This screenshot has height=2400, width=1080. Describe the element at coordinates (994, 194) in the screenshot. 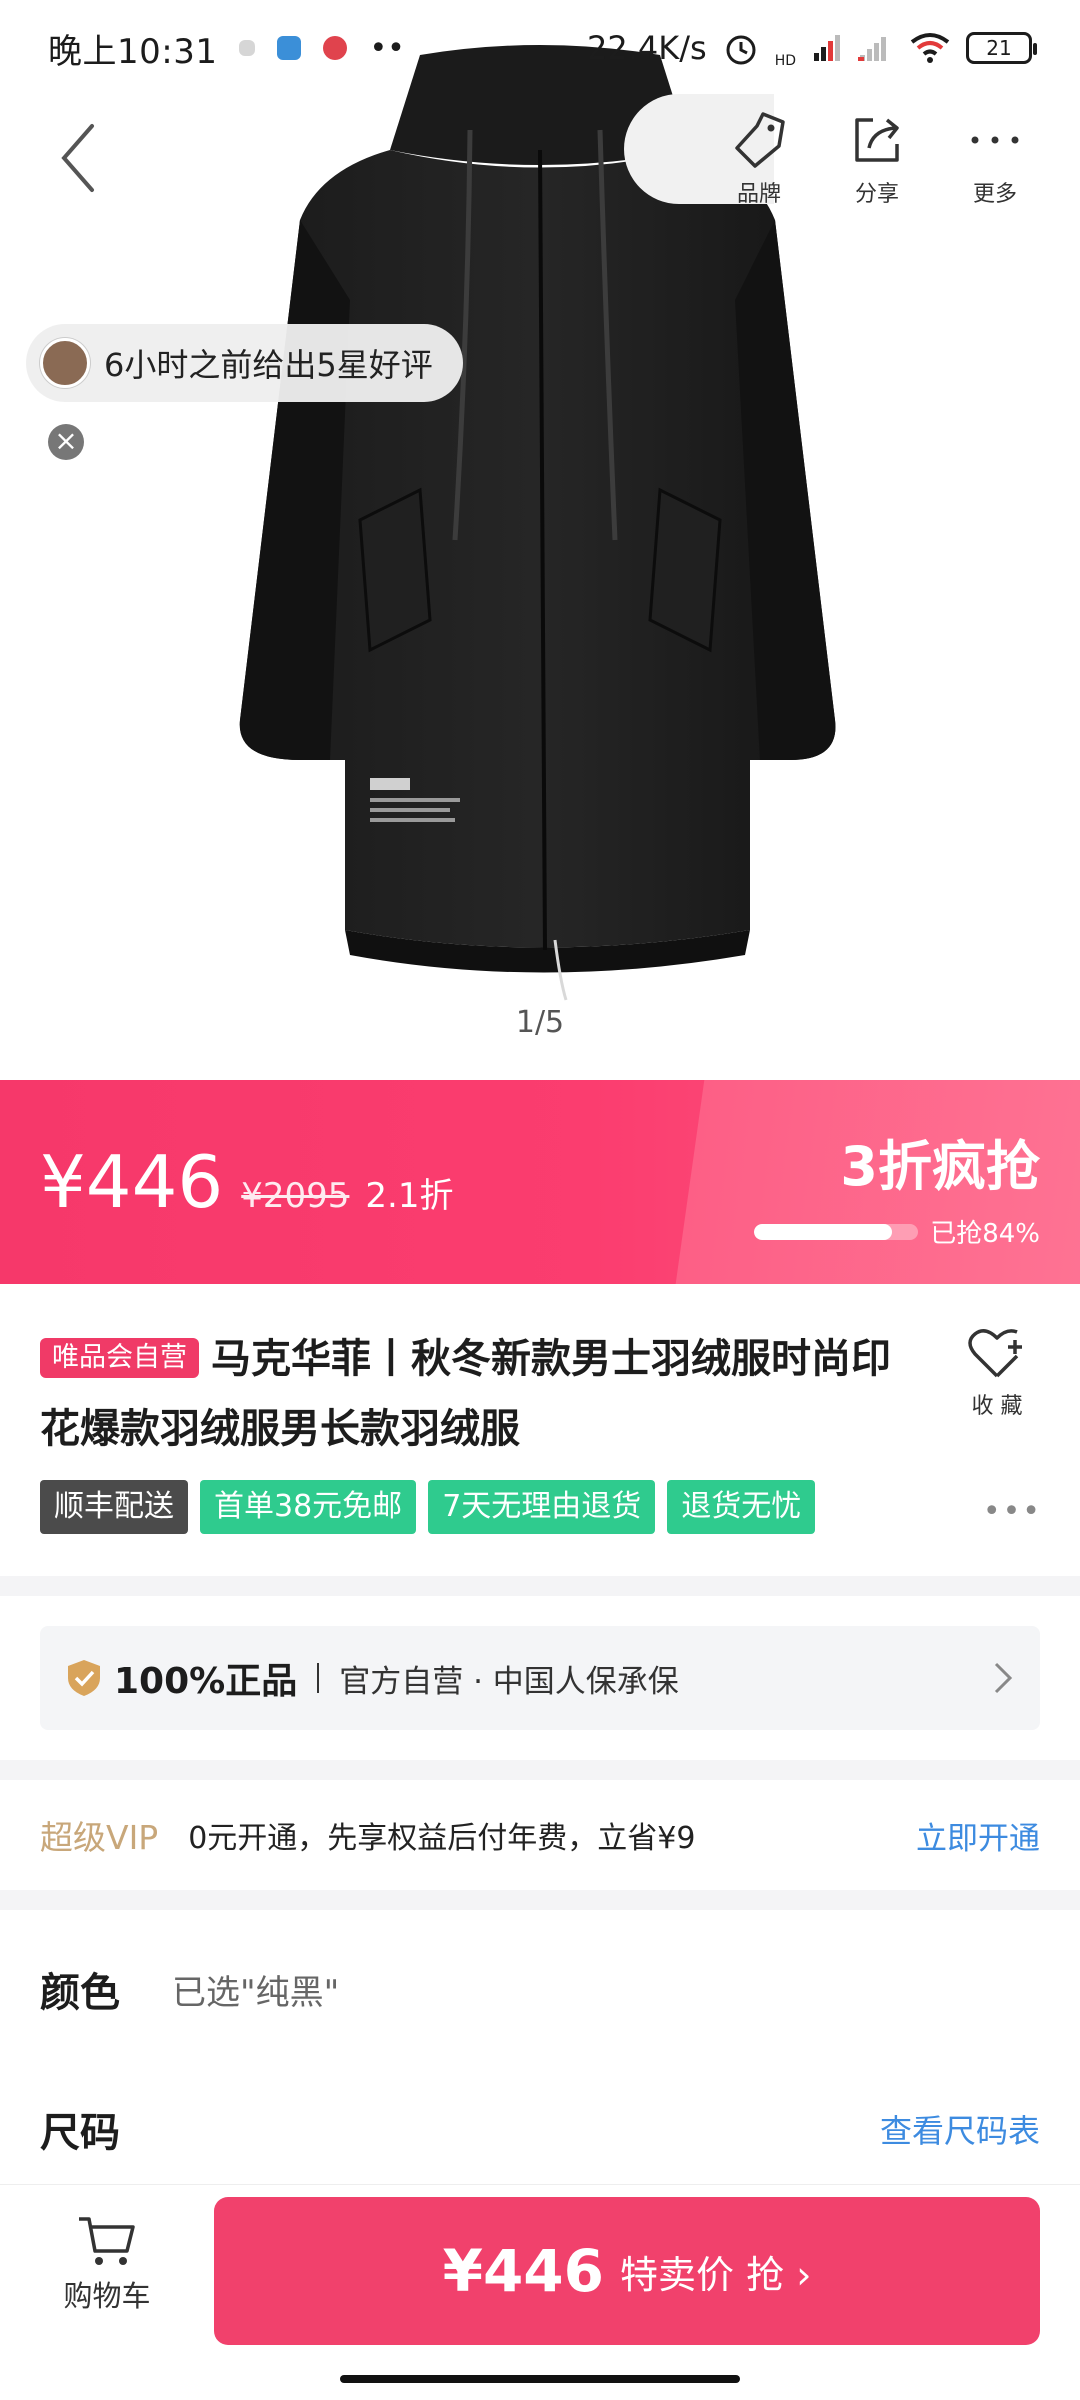

I see `more-label: 更多` at that location.